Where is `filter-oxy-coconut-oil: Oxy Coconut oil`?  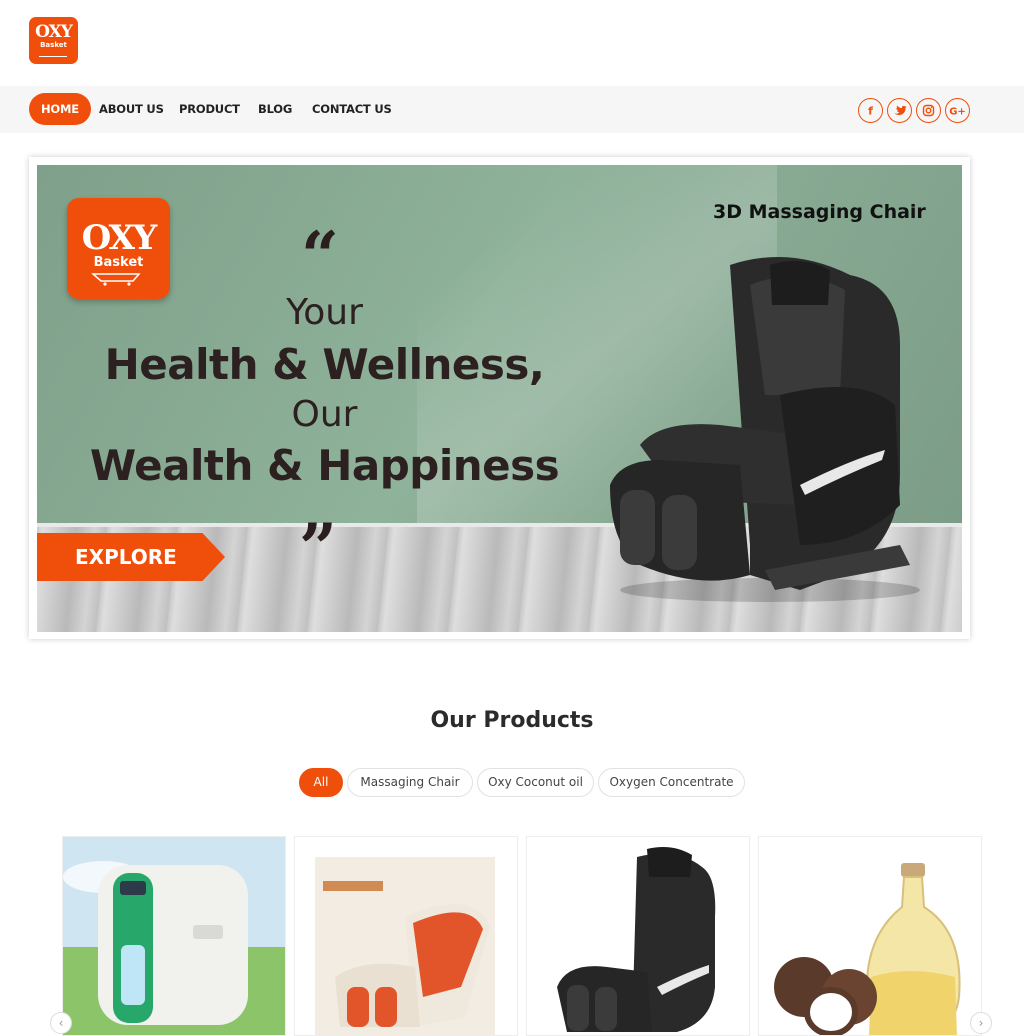
filter-oxy-coconut-oil: Oxy Coconut oil is located at coordinates (535, 782).